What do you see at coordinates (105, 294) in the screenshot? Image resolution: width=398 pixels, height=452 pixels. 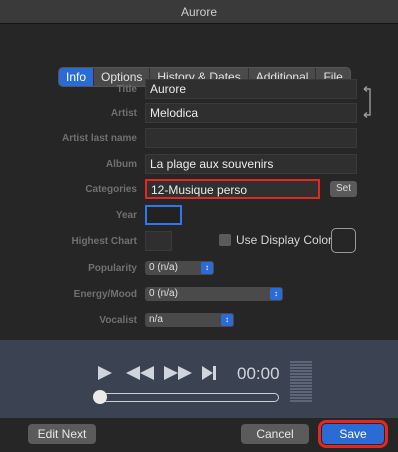 I see `energy-mood-label: Energy/Mood` at bounding box center [105, 294].